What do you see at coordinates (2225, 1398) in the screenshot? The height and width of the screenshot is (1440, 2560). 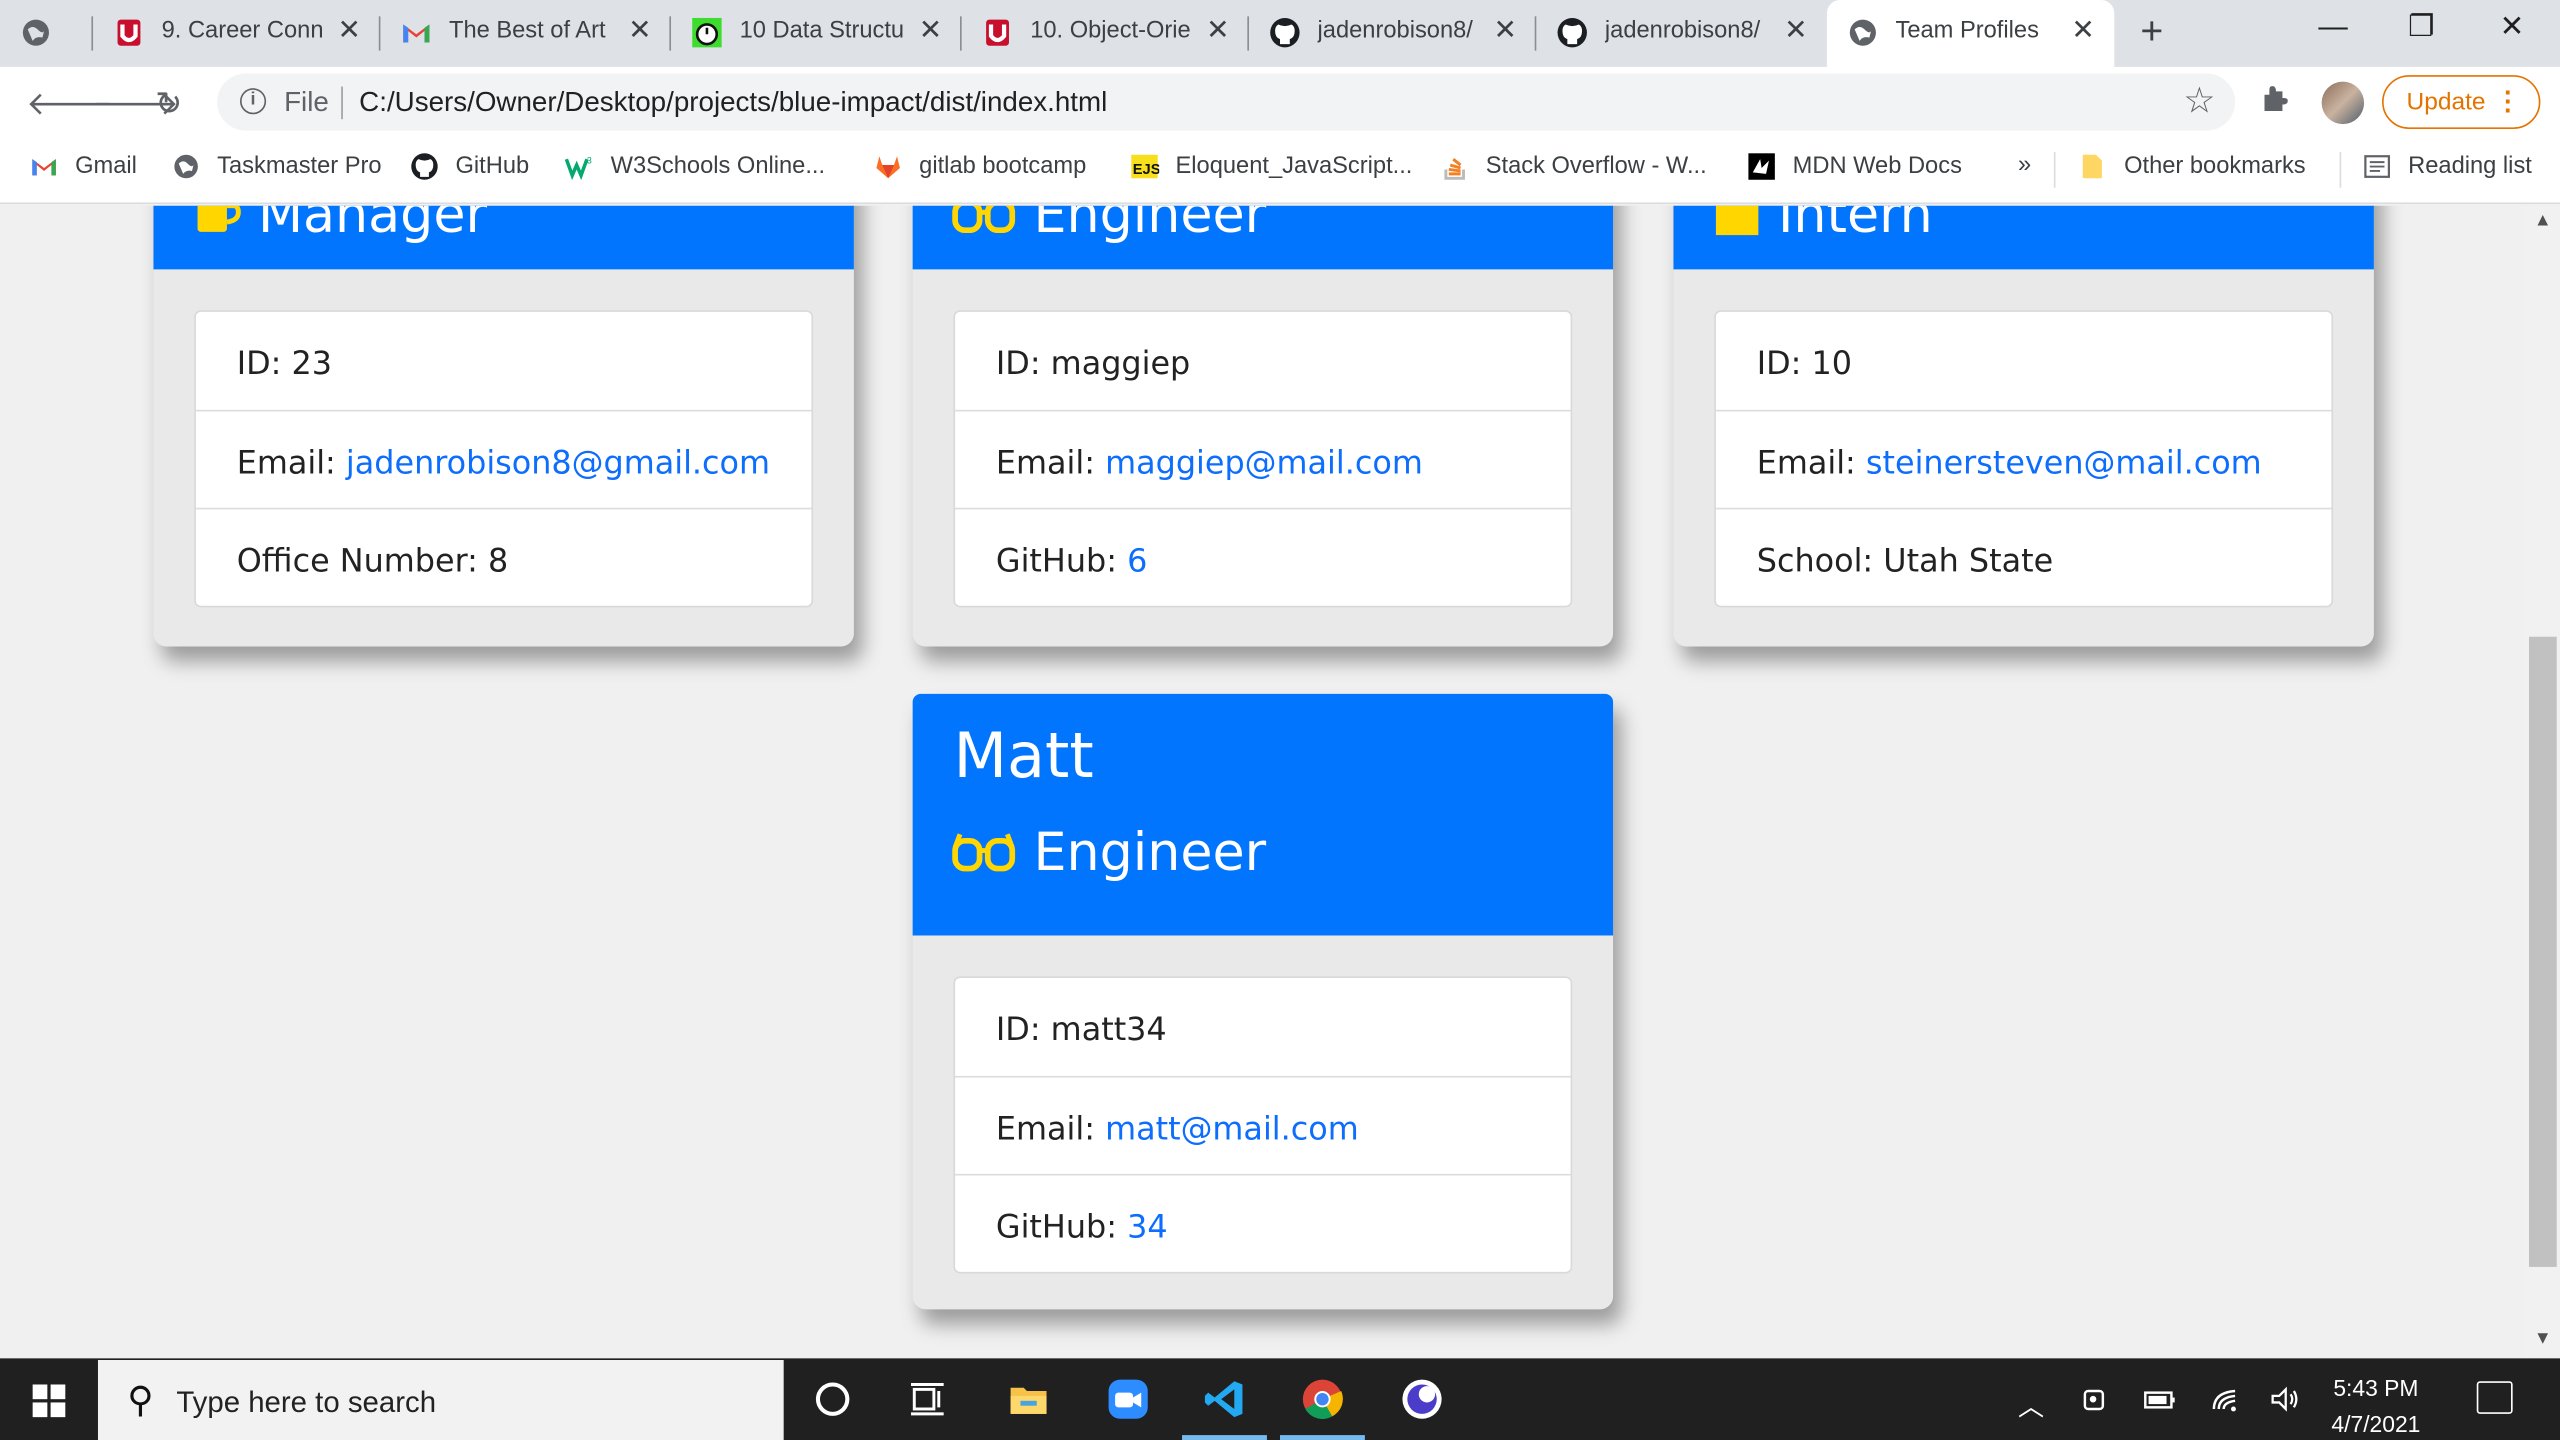 I see `wifi-icon` at bounding box center [2225, 1398].